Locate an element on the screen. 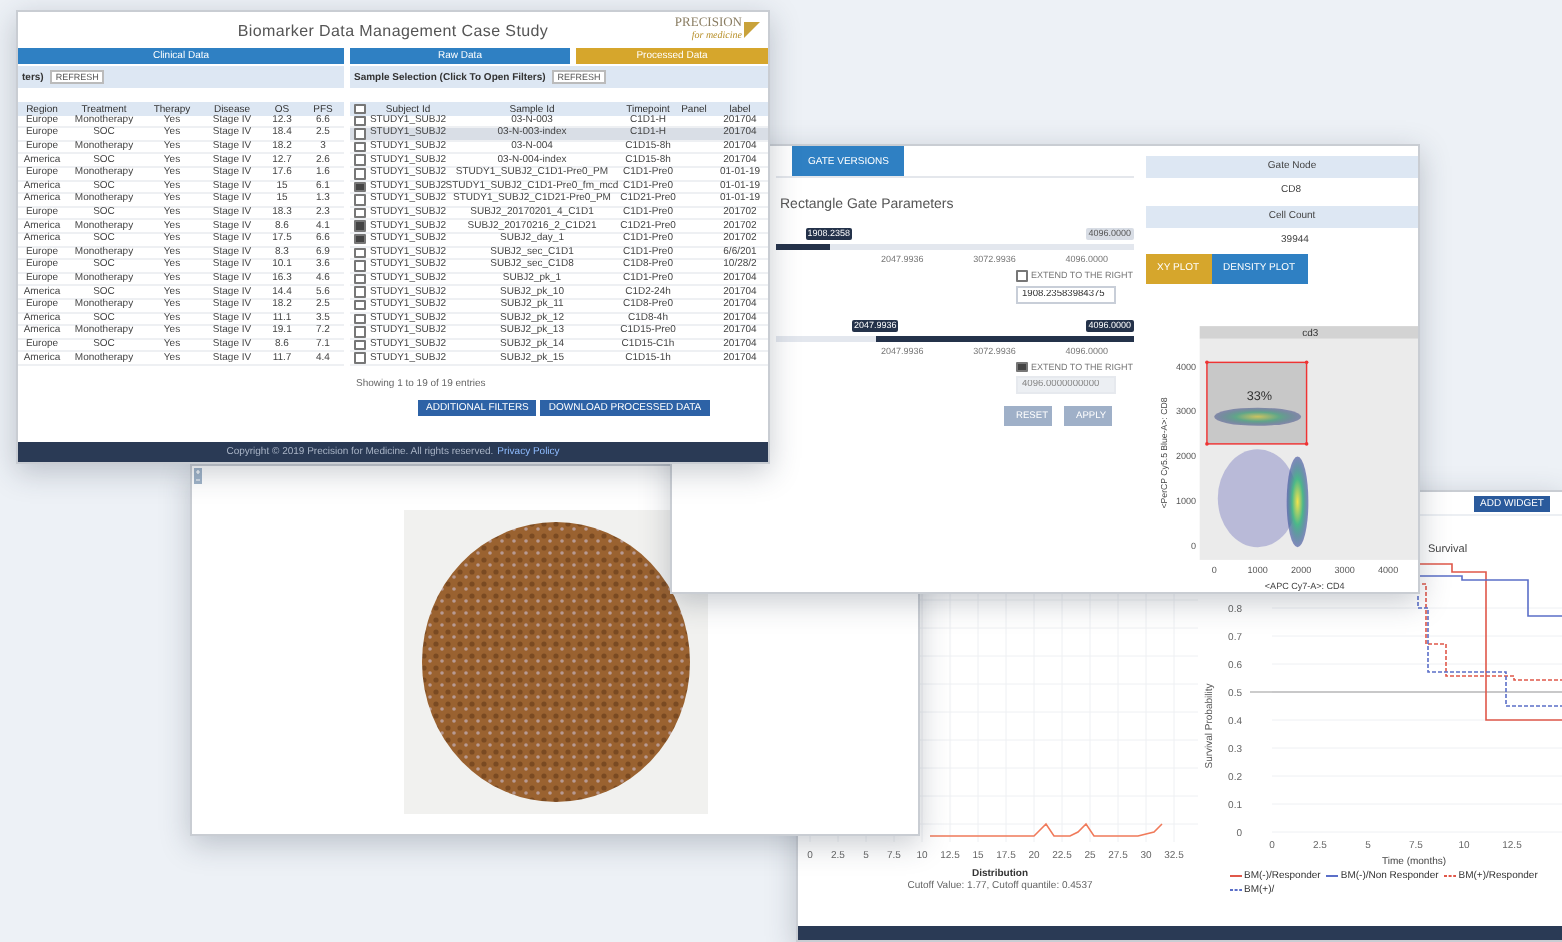 This screenshot has width=1562, height=942. cell-density-drawing is located at coordinates (1260, 477).